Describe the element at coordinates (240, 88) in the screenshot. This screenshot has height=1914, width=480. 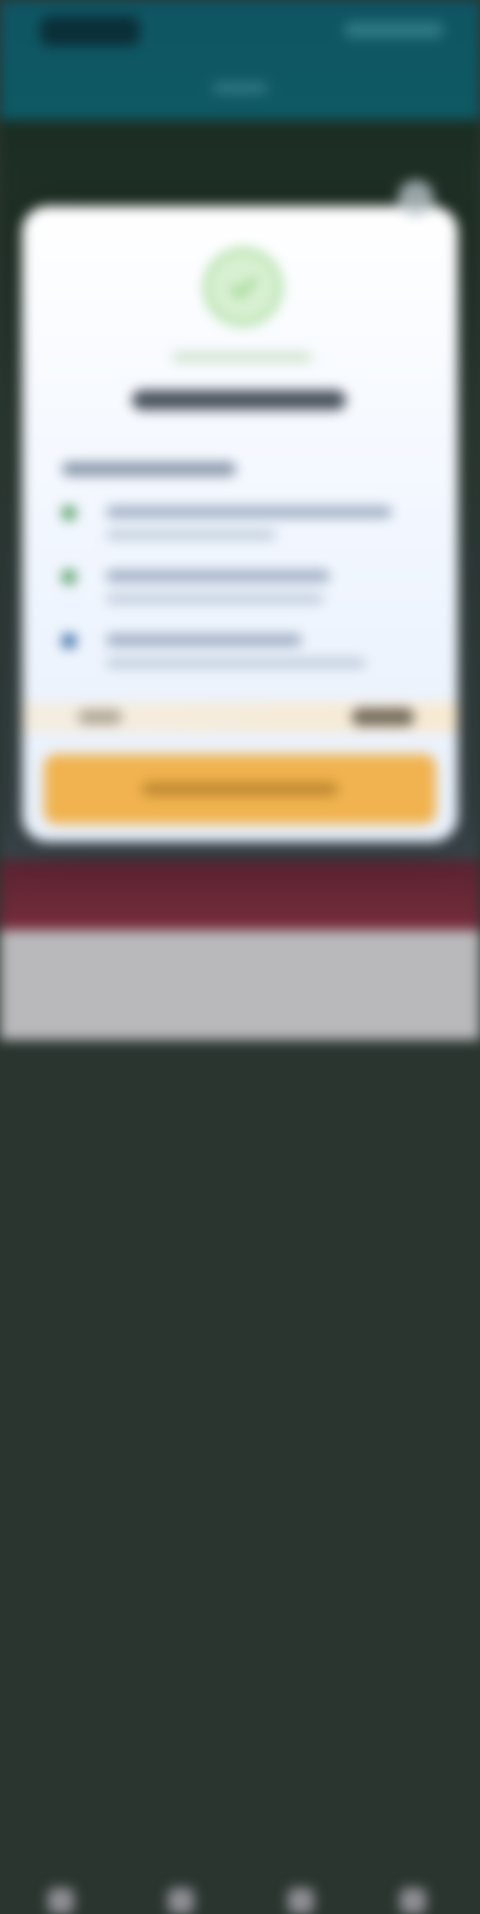
I see `page-title` at that location.